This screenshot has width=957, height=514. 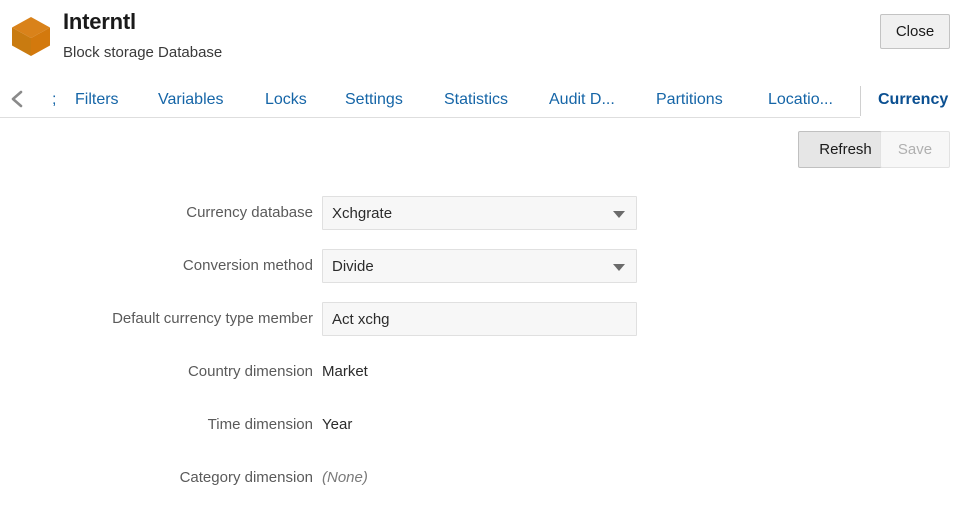 I want to click on dropdown-select: Divide, so click(x=479, y=266).